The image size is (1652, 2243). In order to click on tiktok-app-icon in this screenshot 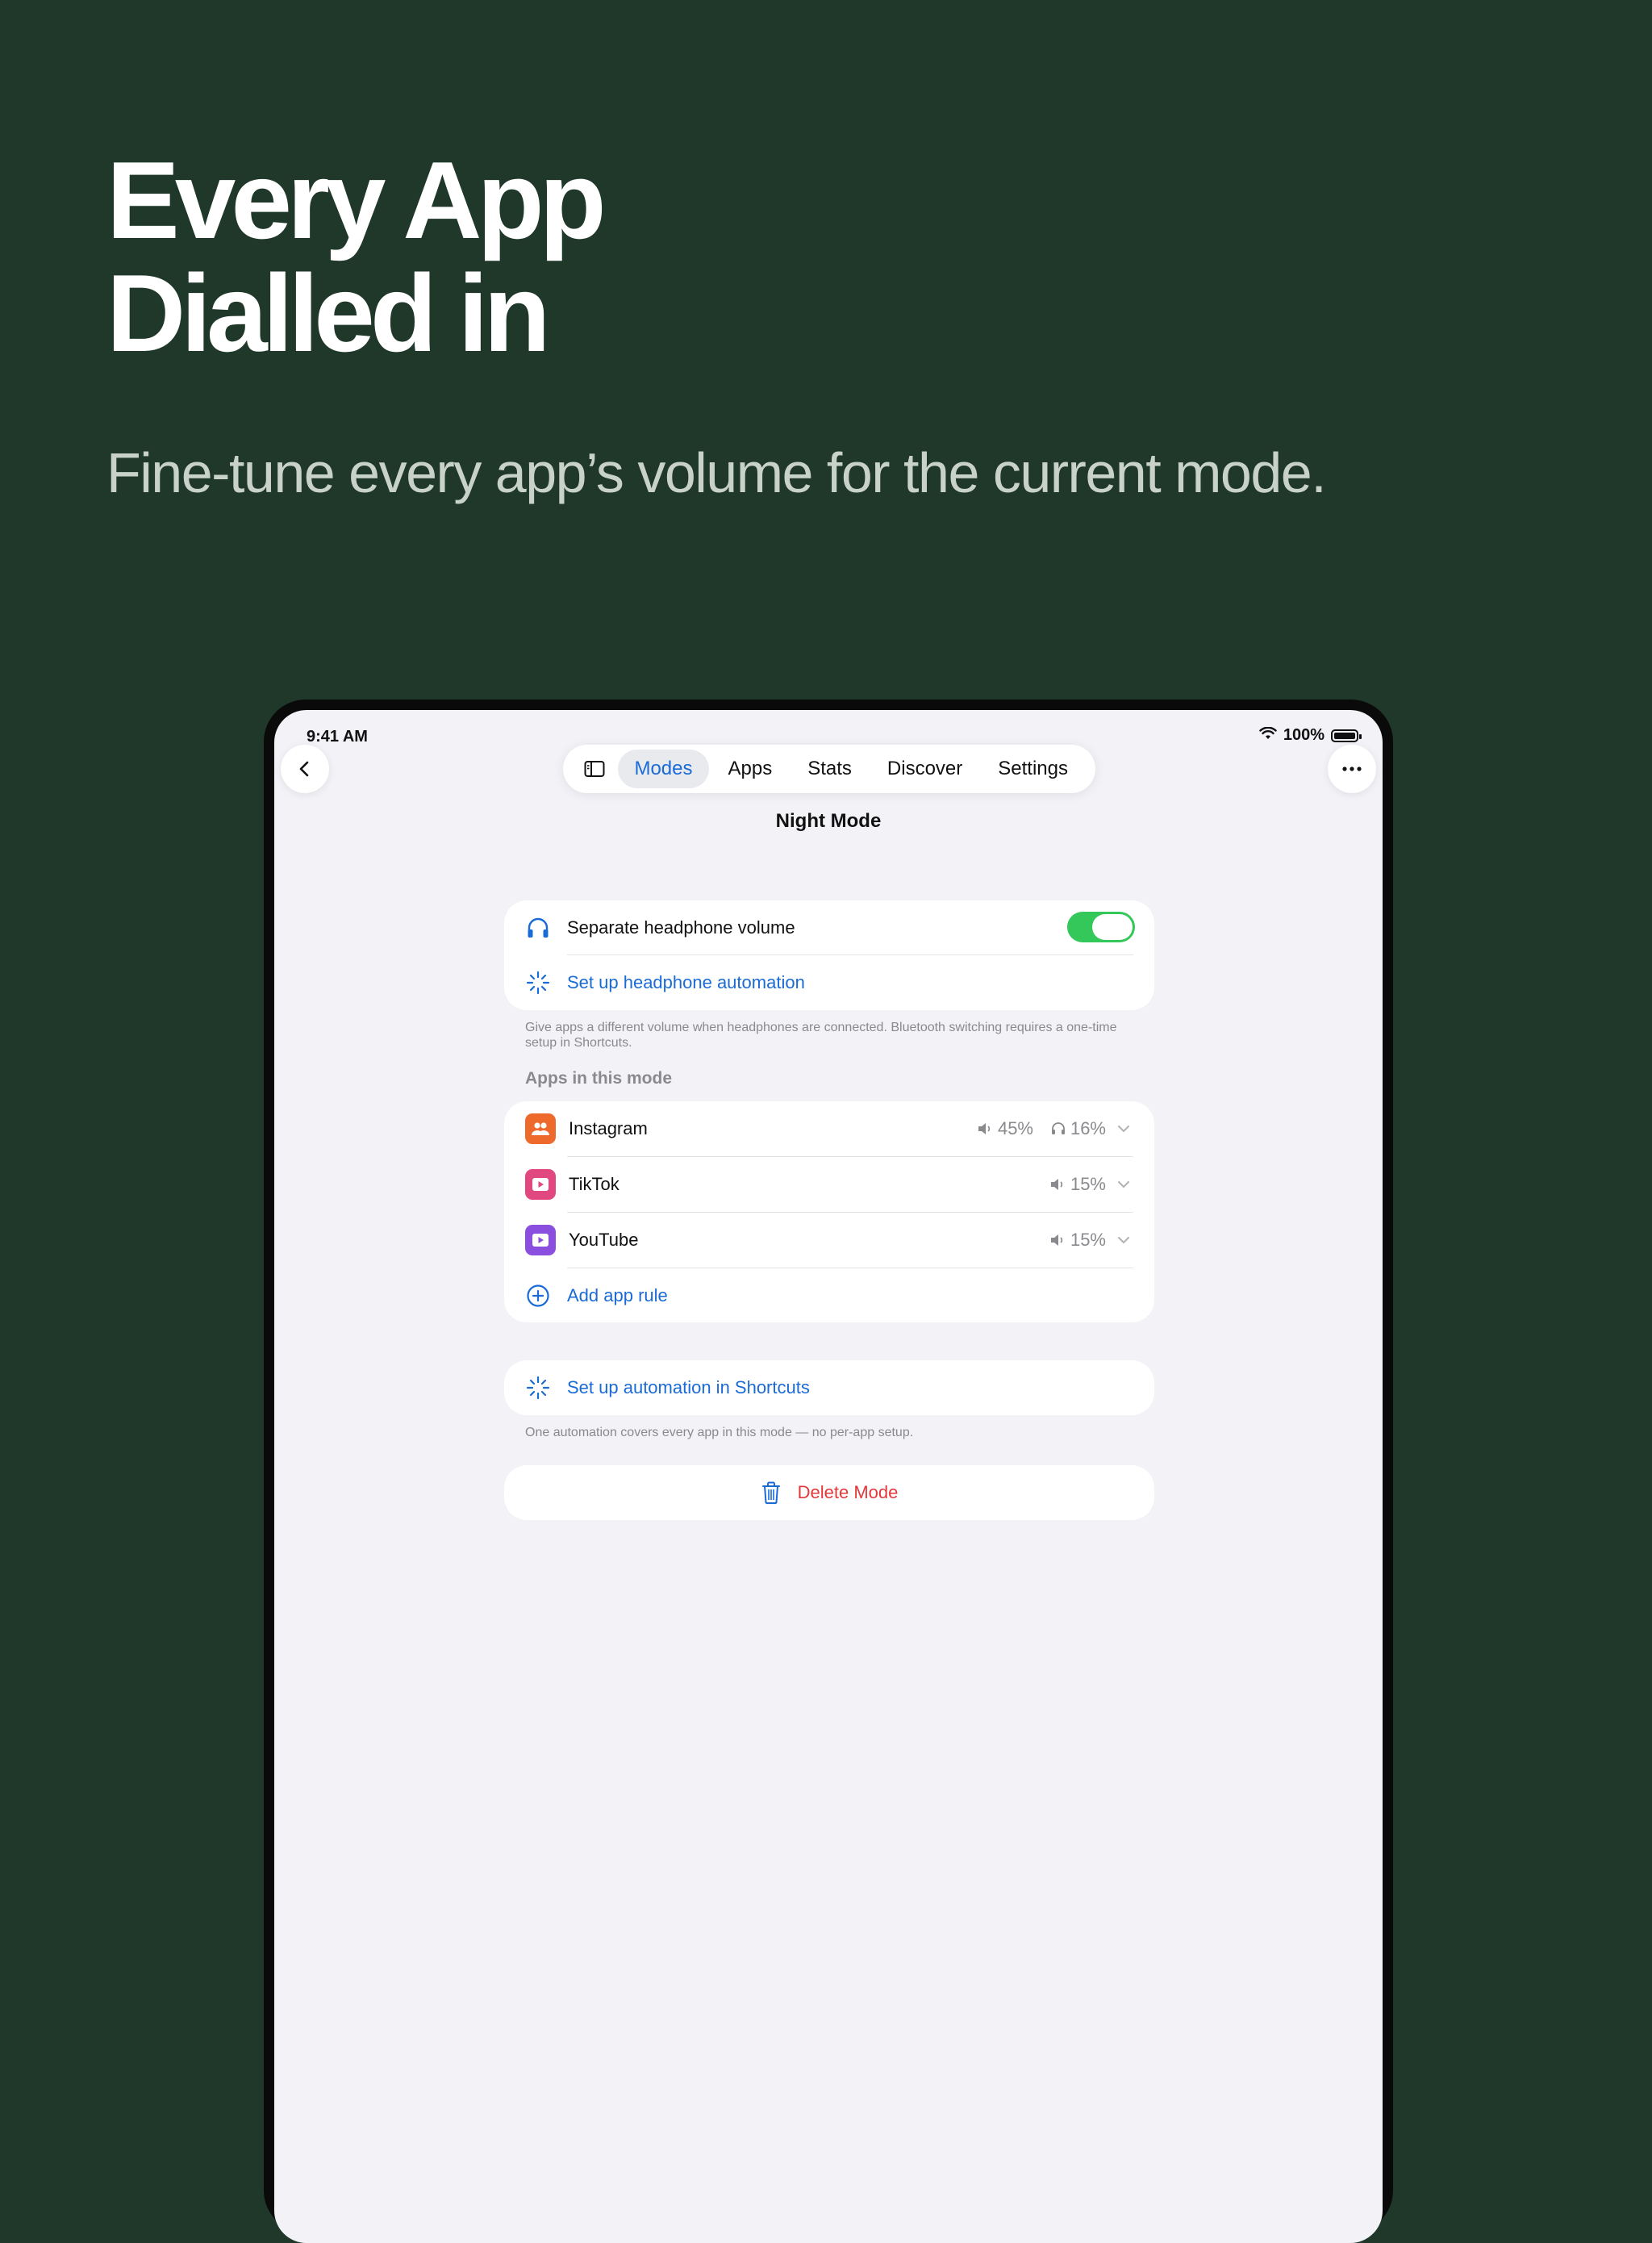, I will do `click(540, 1184)`.